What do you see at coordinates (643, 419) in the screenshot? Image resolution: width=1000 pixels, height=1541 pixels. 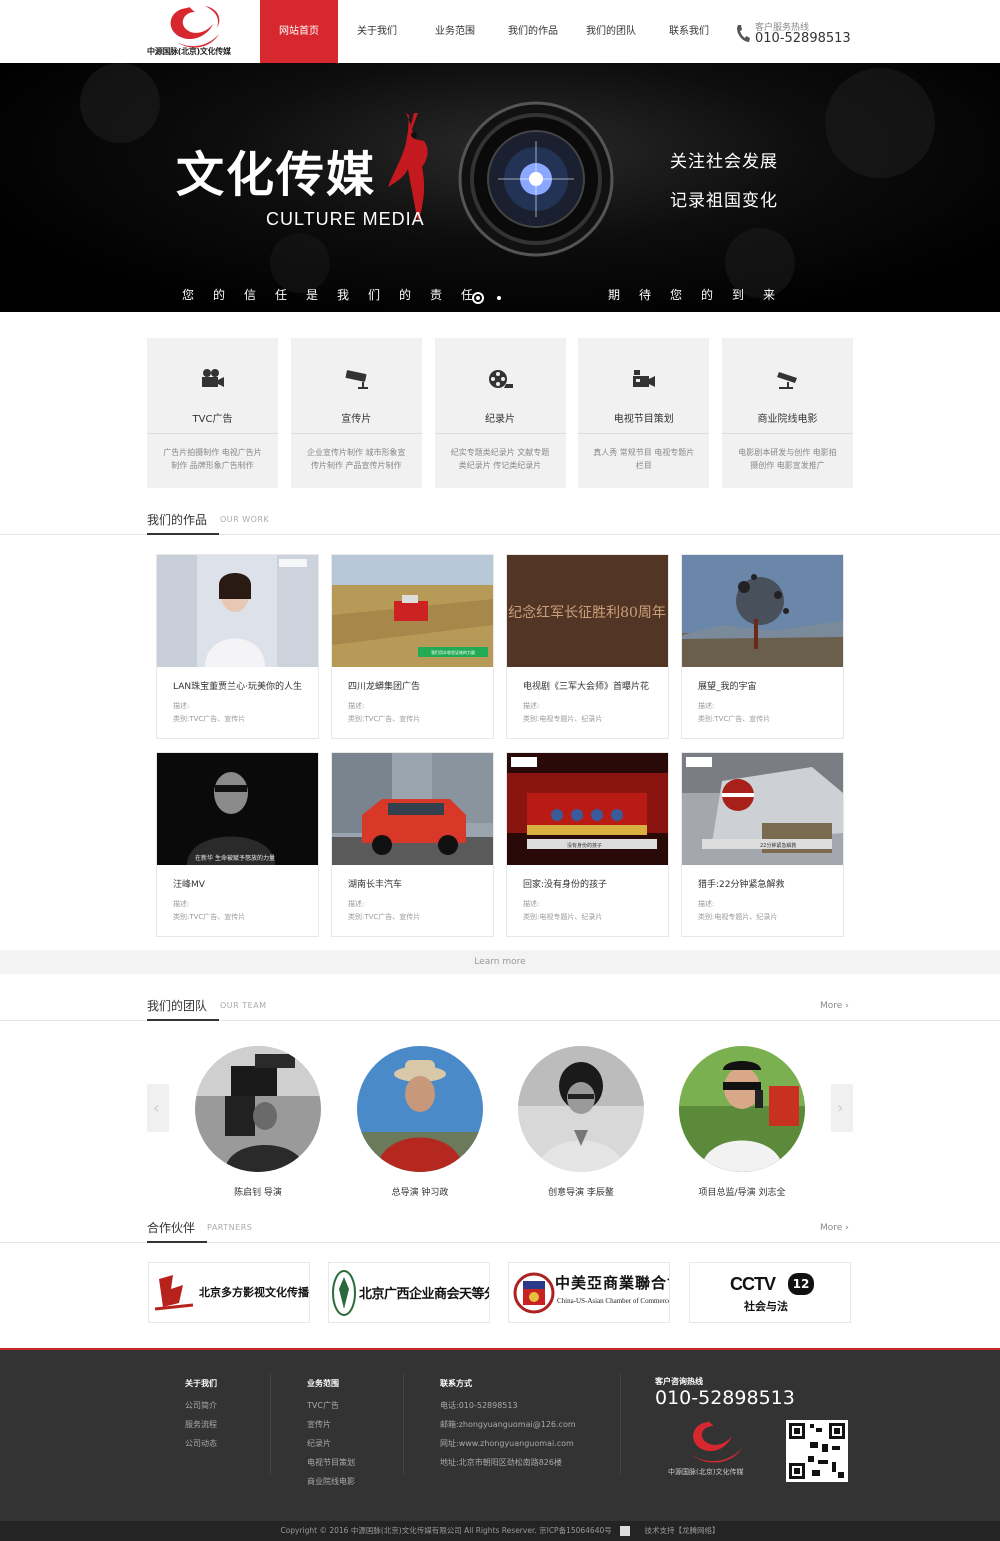 I see `service-title: 电视节目策划` at bounding box center [643, 419].